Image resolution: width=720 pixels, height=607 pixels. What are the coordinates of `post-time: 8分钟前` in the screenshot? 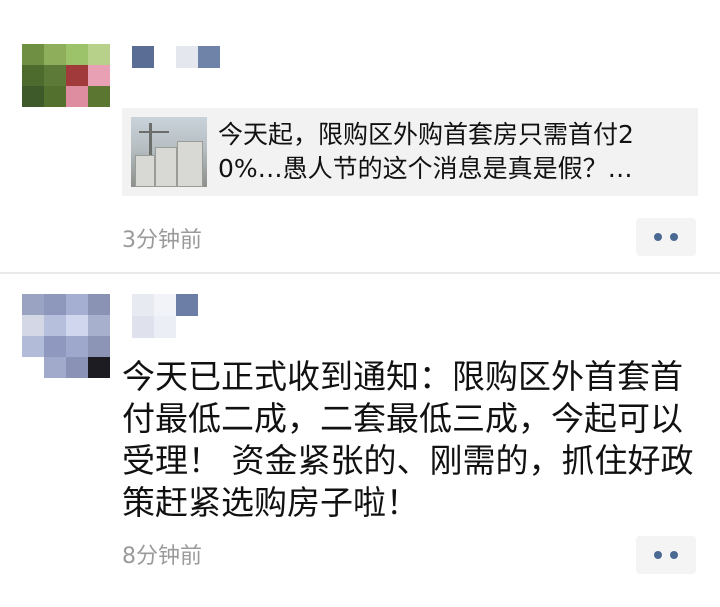 It's located at (162, 556).